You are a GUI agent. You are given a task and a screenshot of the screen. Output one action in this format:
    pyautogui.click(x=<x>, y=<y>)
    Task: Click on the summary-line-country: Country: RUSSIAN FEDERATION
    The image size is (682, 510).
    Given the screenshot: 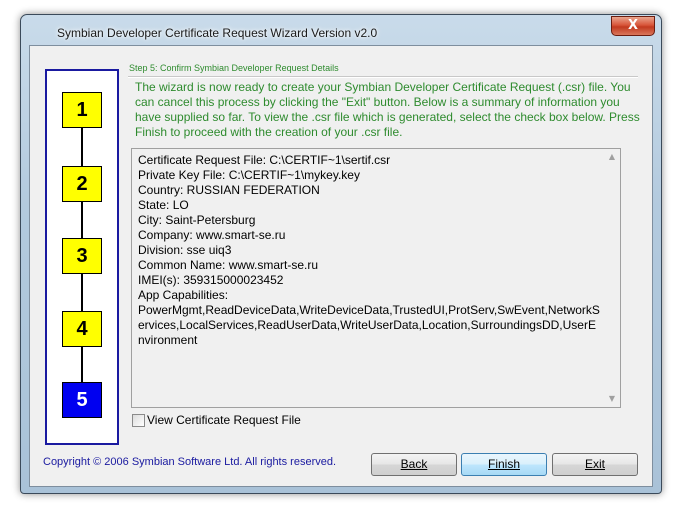 What is the action you would take?
    pyautogui.click(x=229, y=190)
    